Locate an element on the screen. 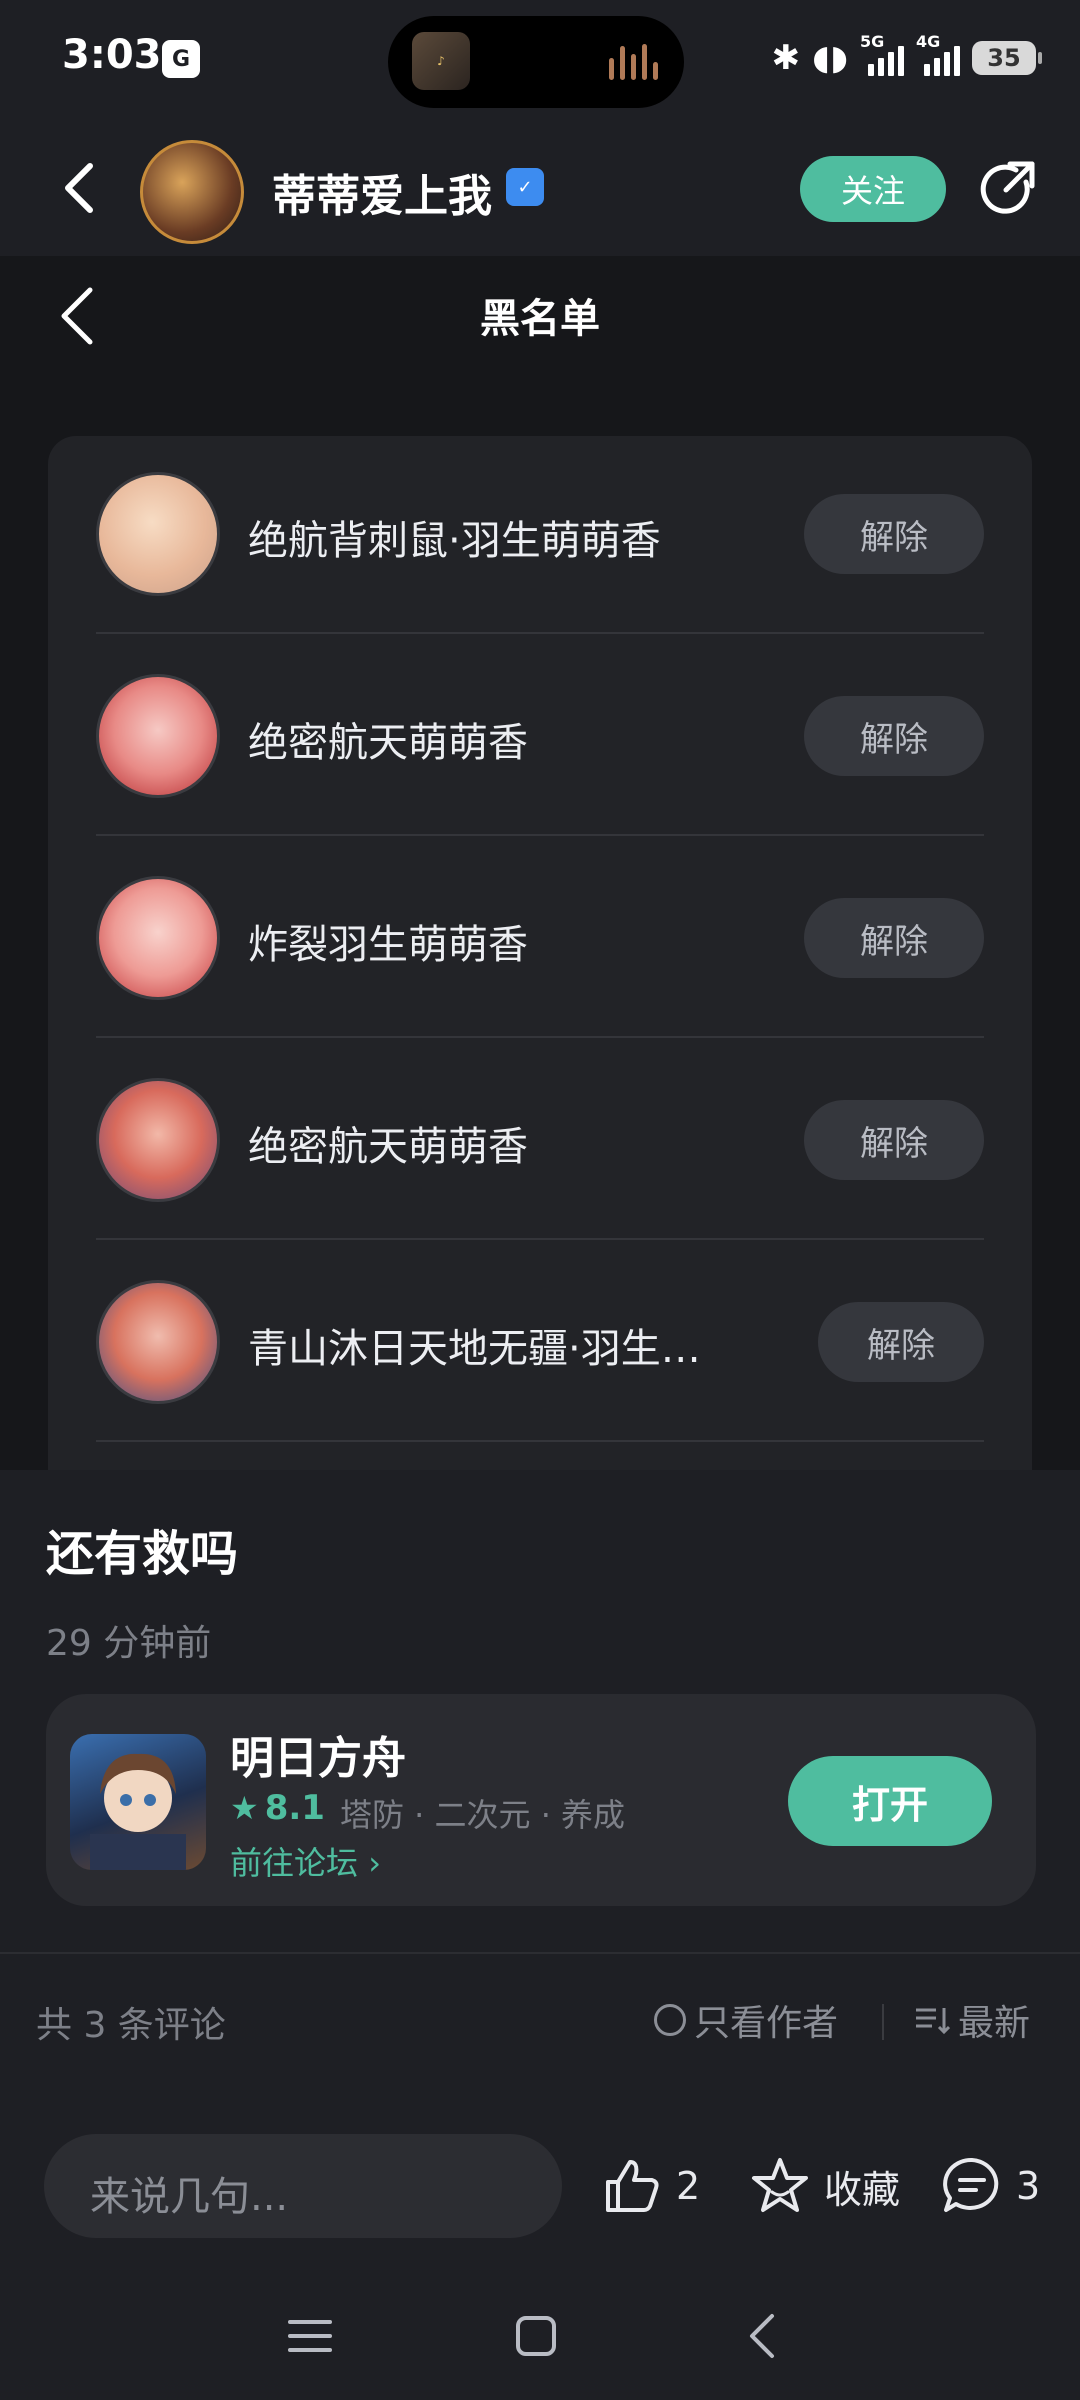 This screenshot has height=2400, width=1080. signal-5g-icon: 5G is located at coordinates (882, 54).